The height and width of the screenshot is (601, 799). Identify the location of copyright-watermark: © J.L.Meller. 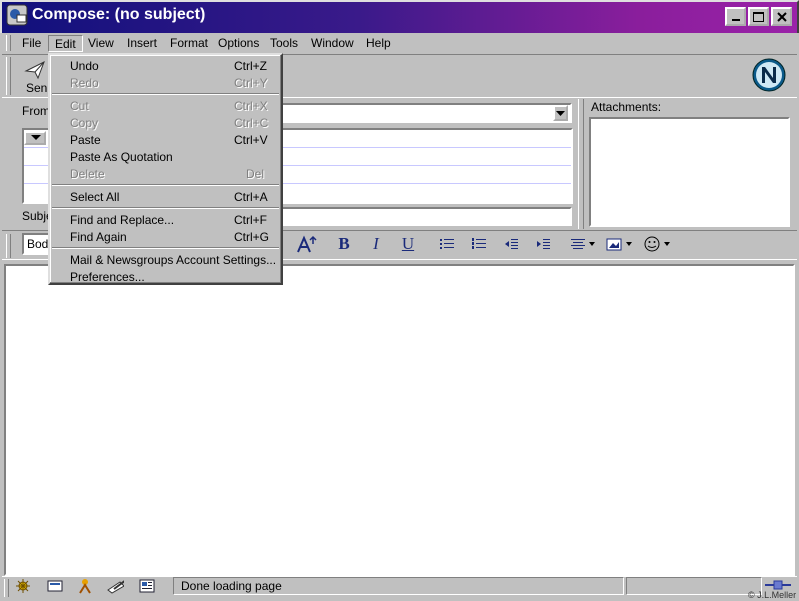
(772, 595).